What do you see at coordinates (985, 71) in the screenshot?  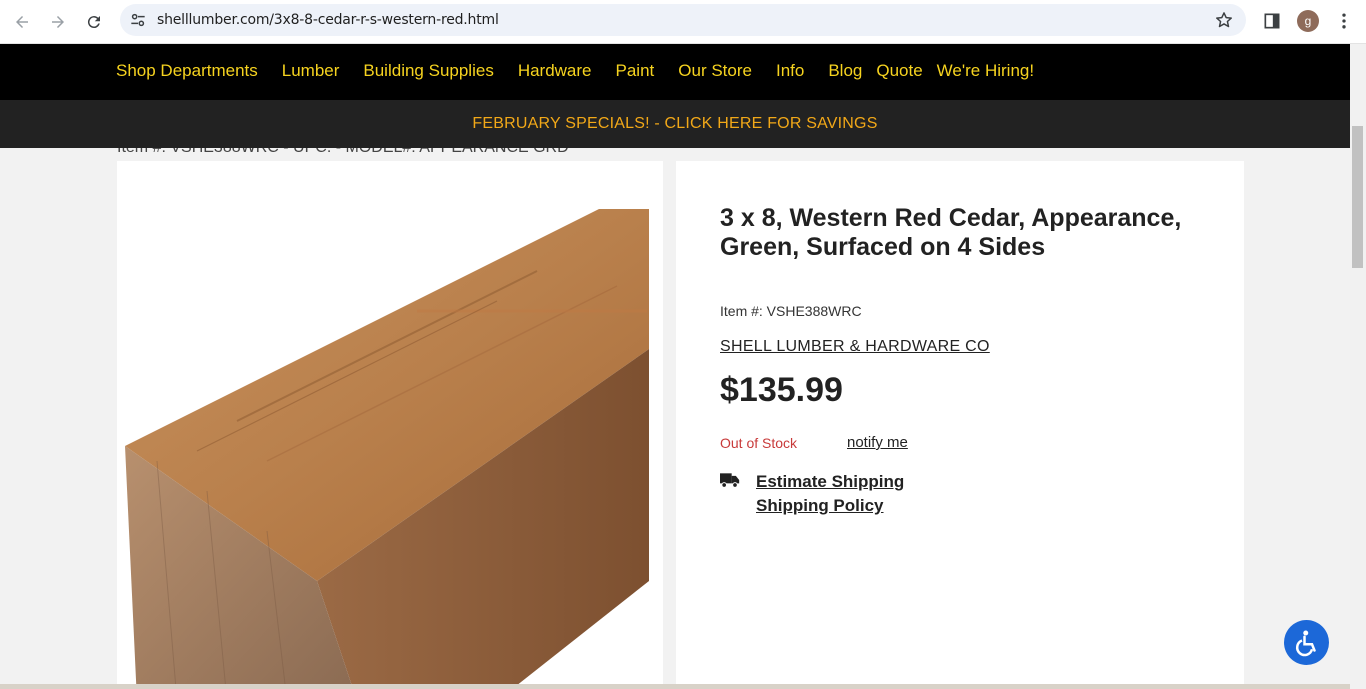 I see `nav-hiring: We're Hiring!` at bounding box center [985, 71].